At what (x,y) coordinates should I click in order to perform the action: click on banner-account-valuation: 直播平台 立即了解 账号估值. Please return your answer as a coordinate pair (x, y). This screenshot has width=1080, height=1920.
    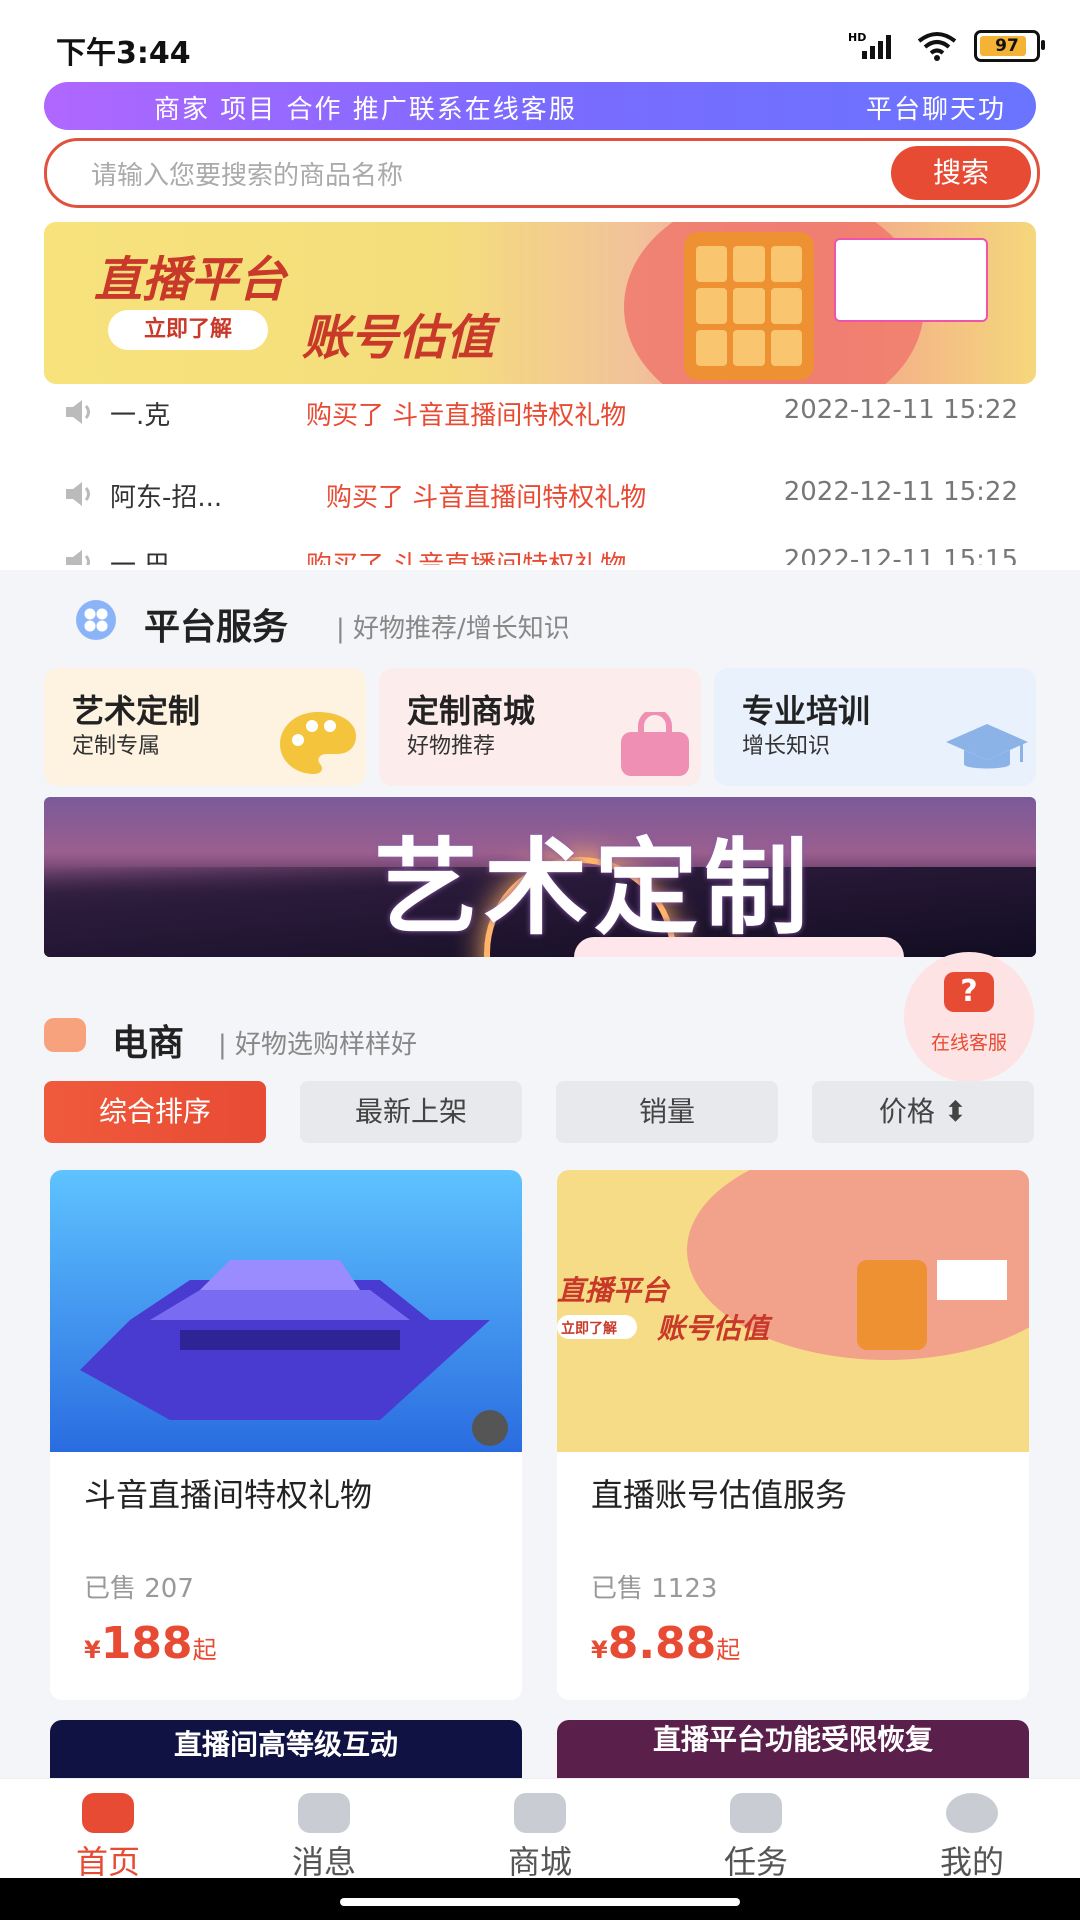
    Looking at the image, I should click on (540, 303).